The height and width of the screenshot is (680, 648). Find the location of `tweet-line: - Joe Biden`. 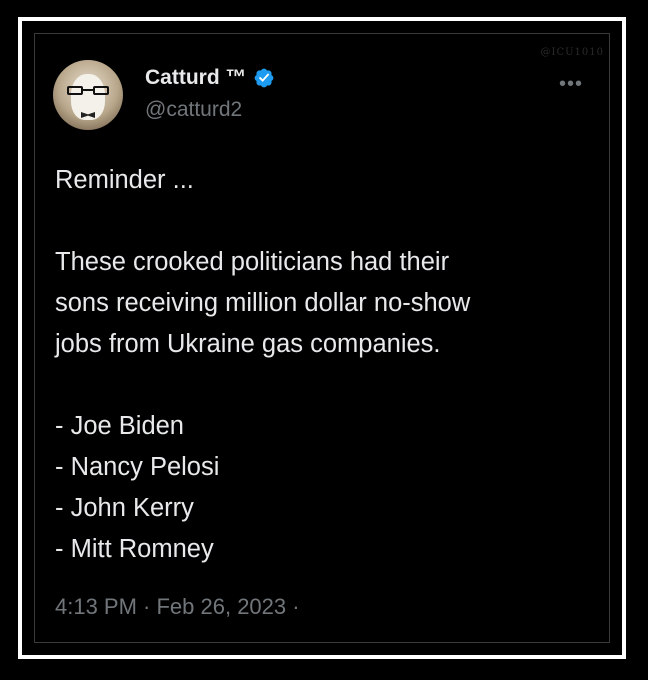

tweet-line: - Joe Biden is located at coordinates (119, 426).